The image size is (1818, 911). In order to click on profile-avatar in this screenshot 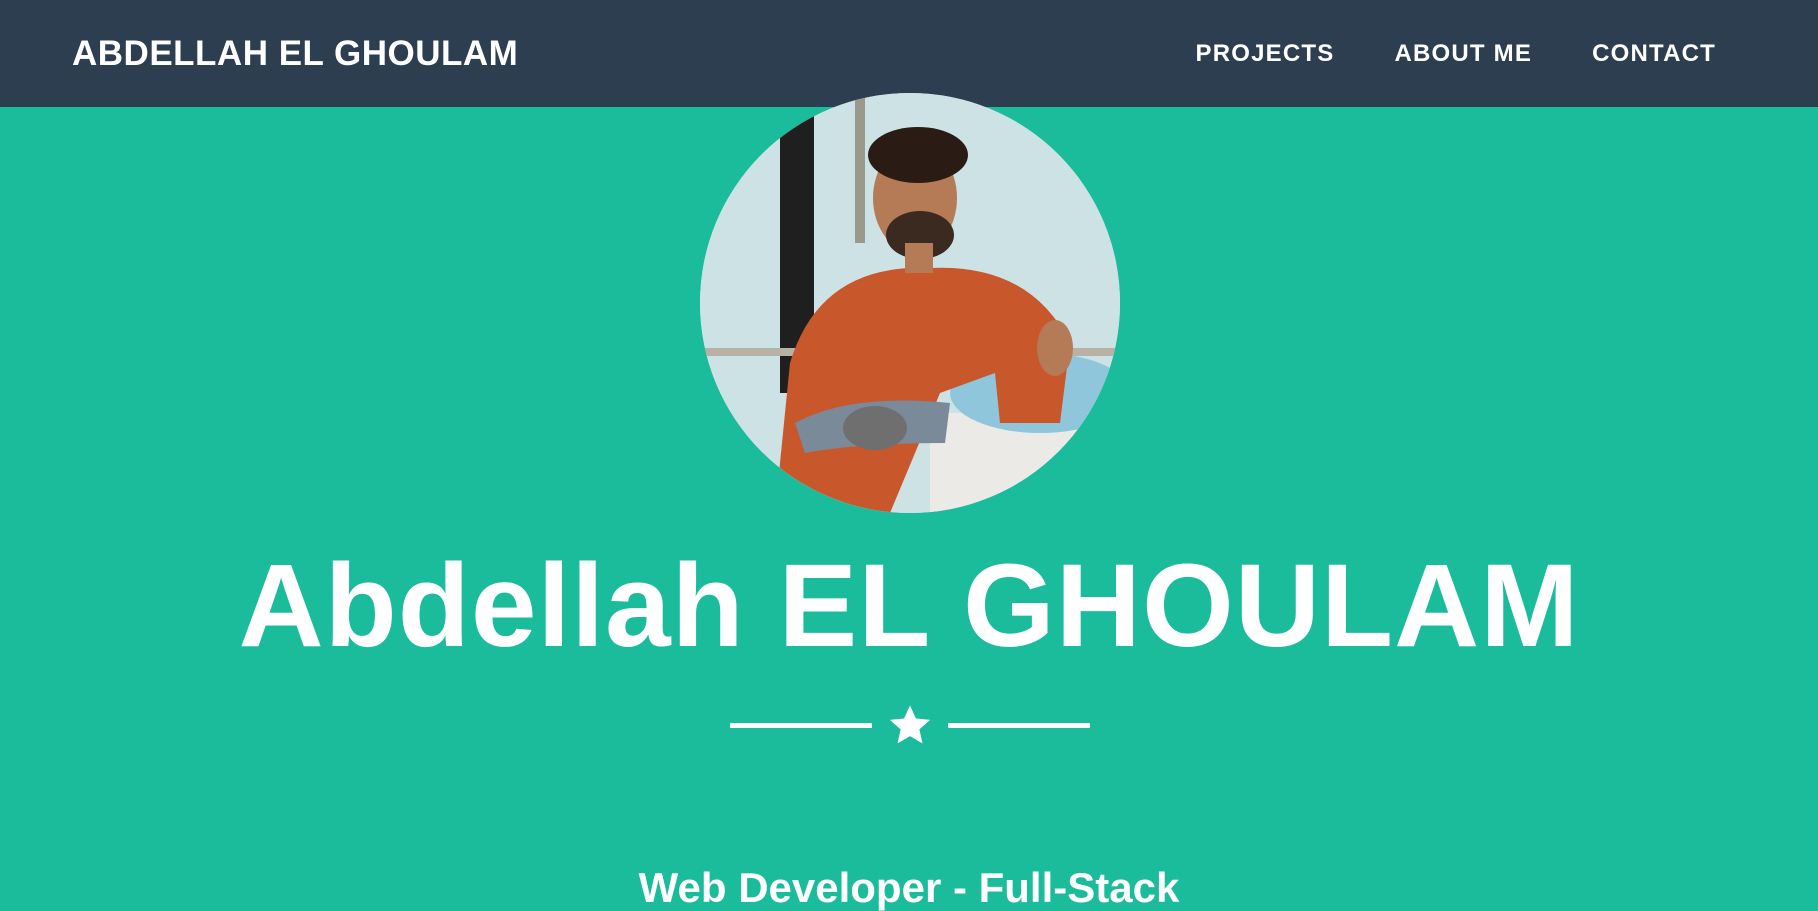, I will do `click(910, 303)`.